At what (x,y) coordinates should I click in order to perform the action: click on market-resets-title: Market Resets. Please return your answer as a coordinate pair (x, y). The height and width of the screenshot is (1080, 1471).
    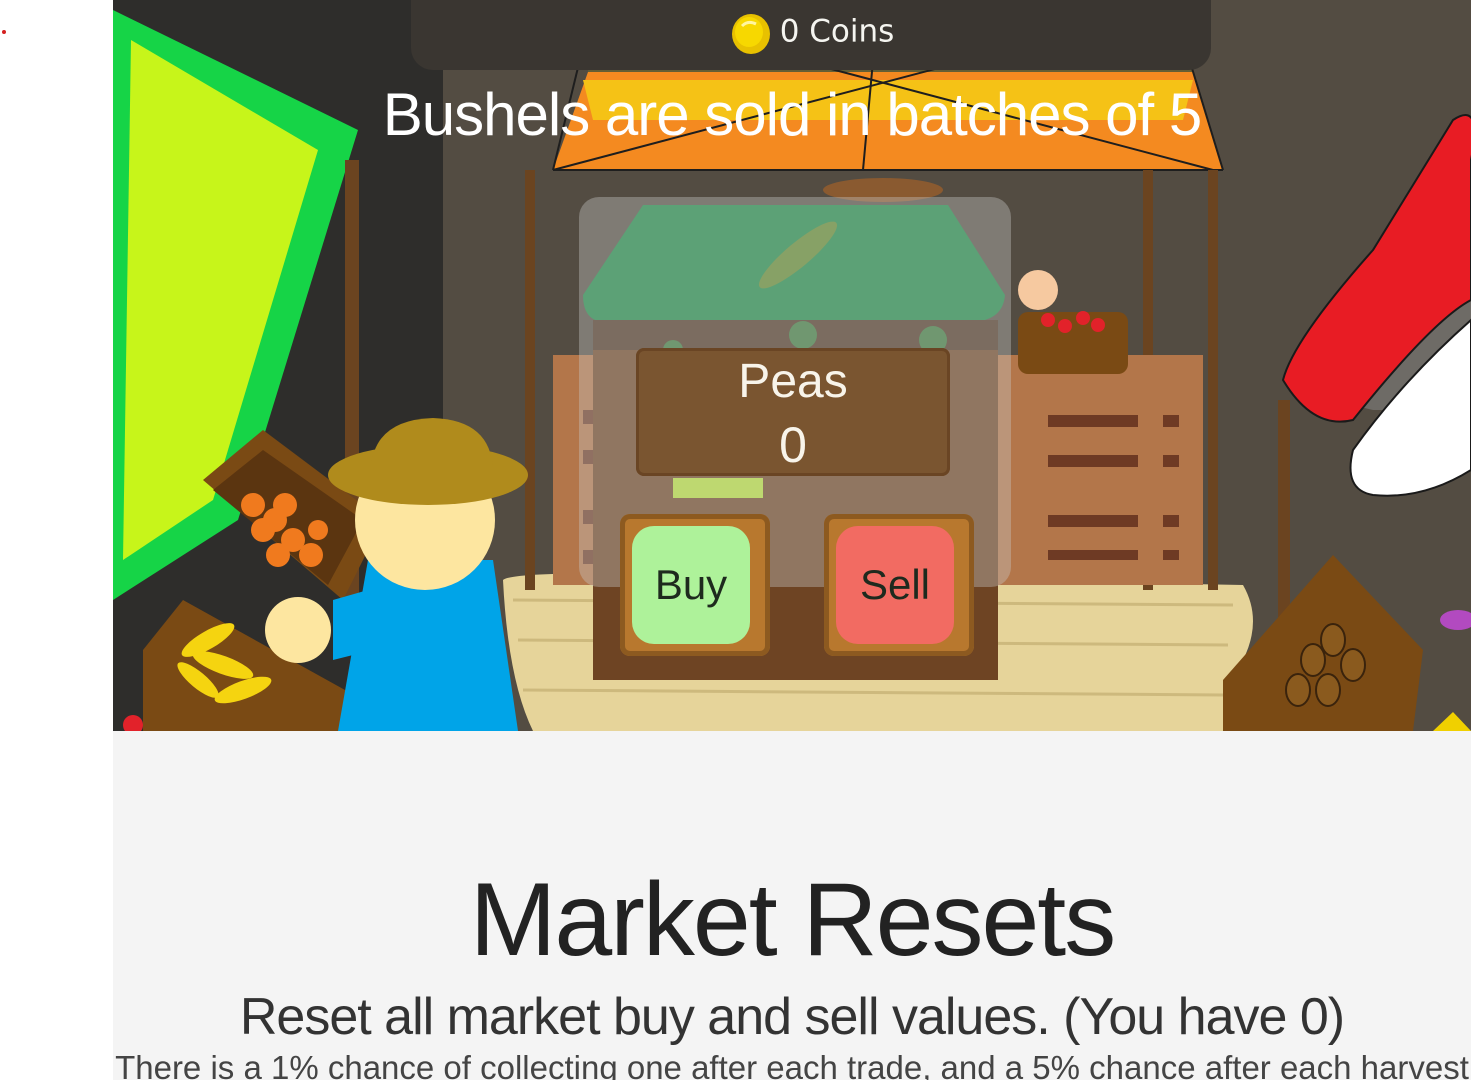
    Looking at the image, I should click on (792, 920).